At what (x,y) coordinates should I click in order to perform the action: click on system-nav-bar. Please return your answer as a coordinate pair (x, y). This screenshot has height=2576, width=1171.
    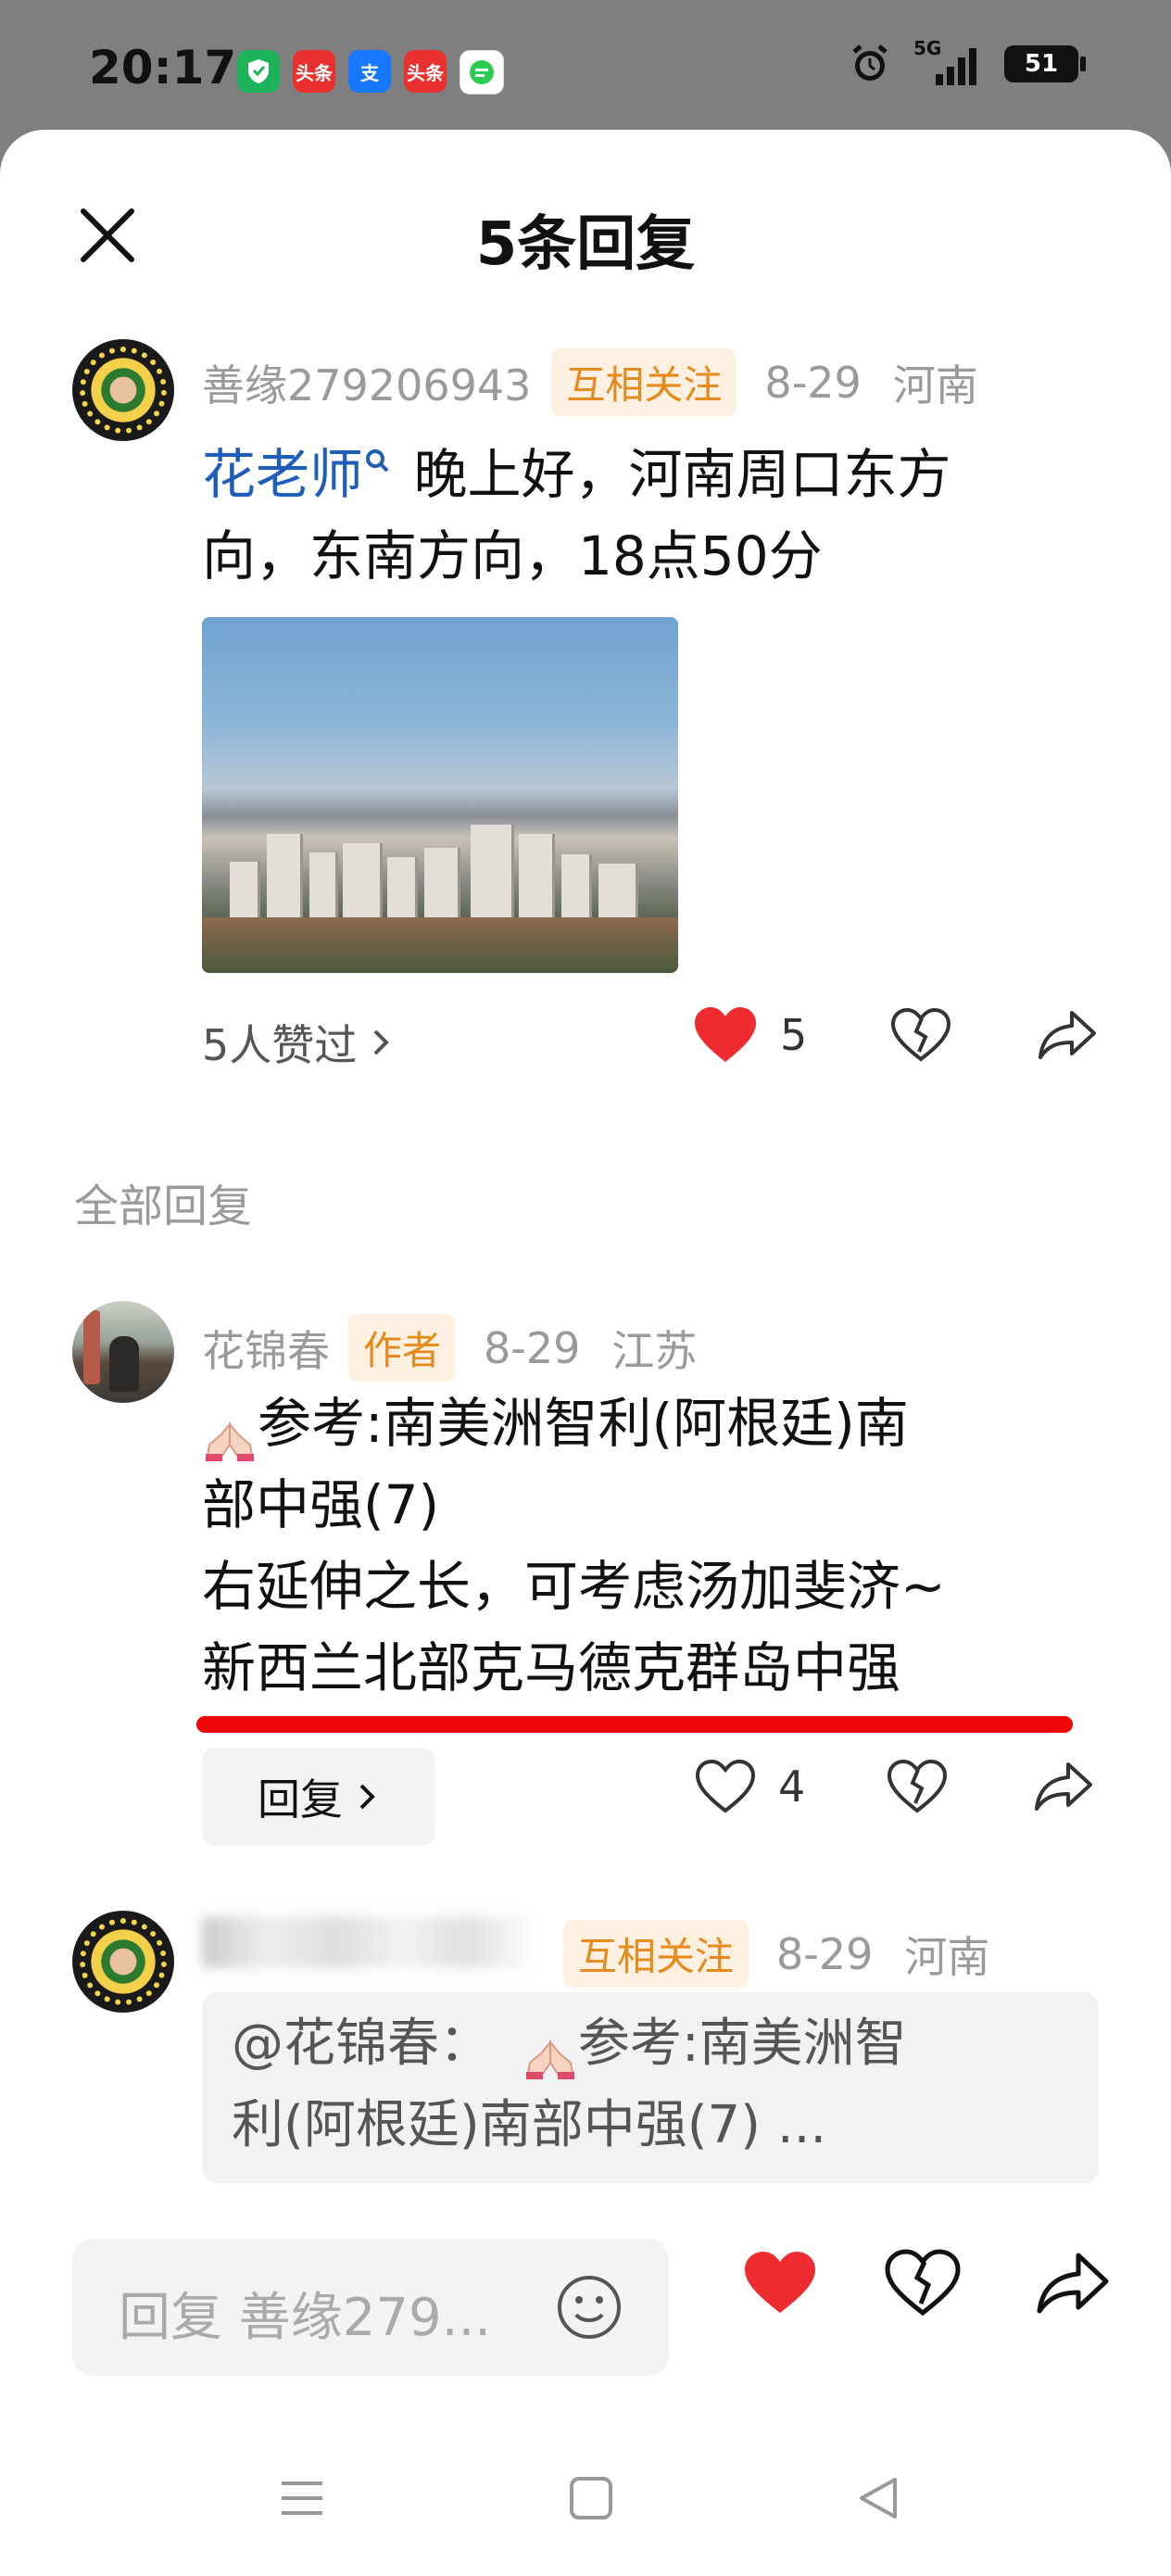
    Looking at the image, I should click on (585, 2502).